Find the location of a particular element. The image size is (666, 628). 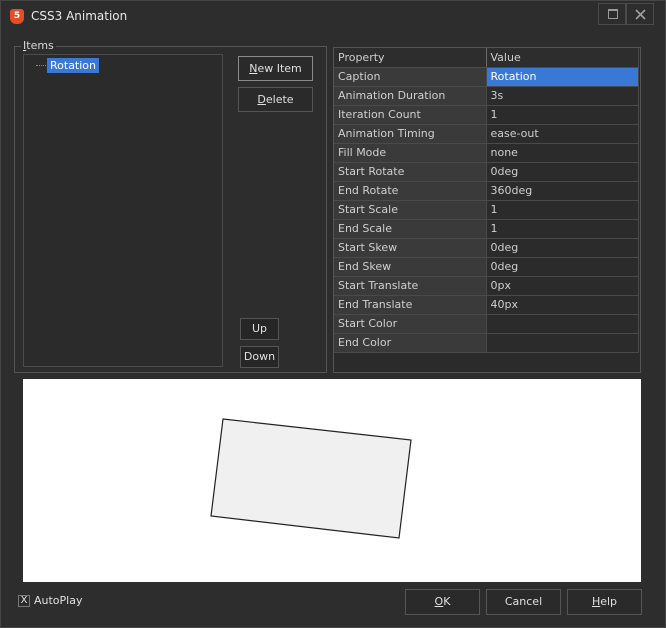

move-up-button: Up is located at coordinates (259, 329).